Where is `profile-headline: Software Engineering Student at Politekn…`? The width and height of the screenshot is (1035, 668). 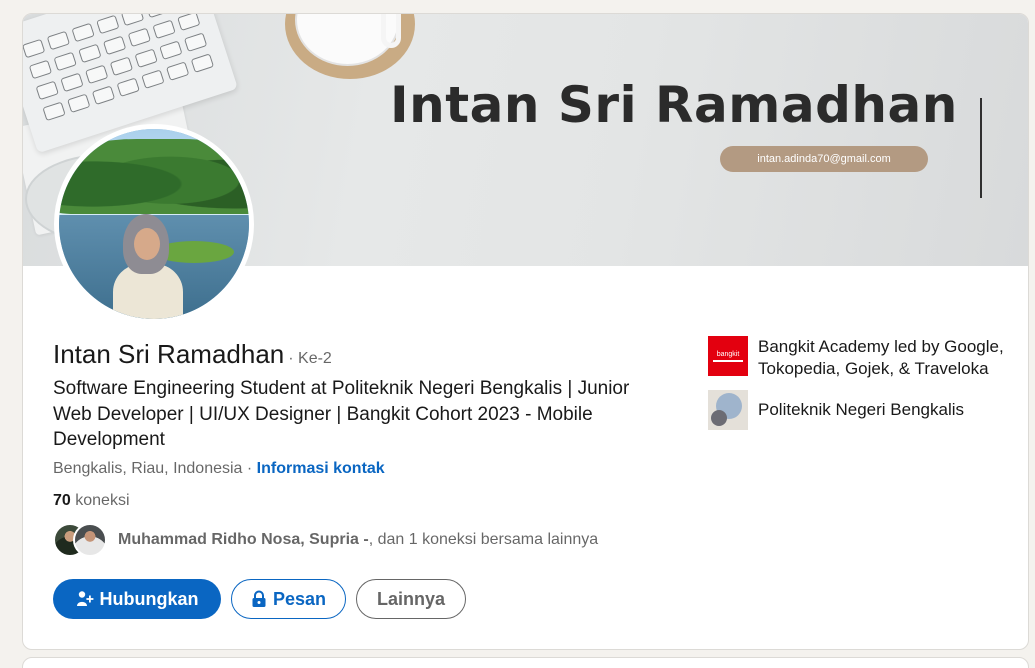 profile-headline: Software Engineering Student at Politekn… is located at coordinates (341, 414).